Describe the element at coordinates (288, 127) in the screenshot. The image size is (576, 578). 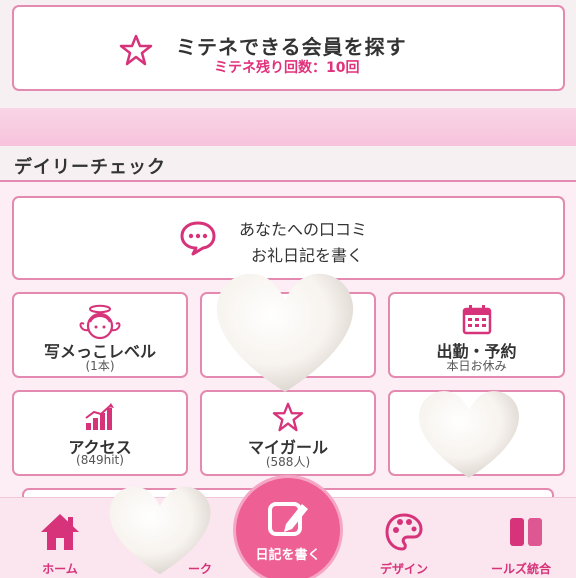
I see `decorative-band` at that location.